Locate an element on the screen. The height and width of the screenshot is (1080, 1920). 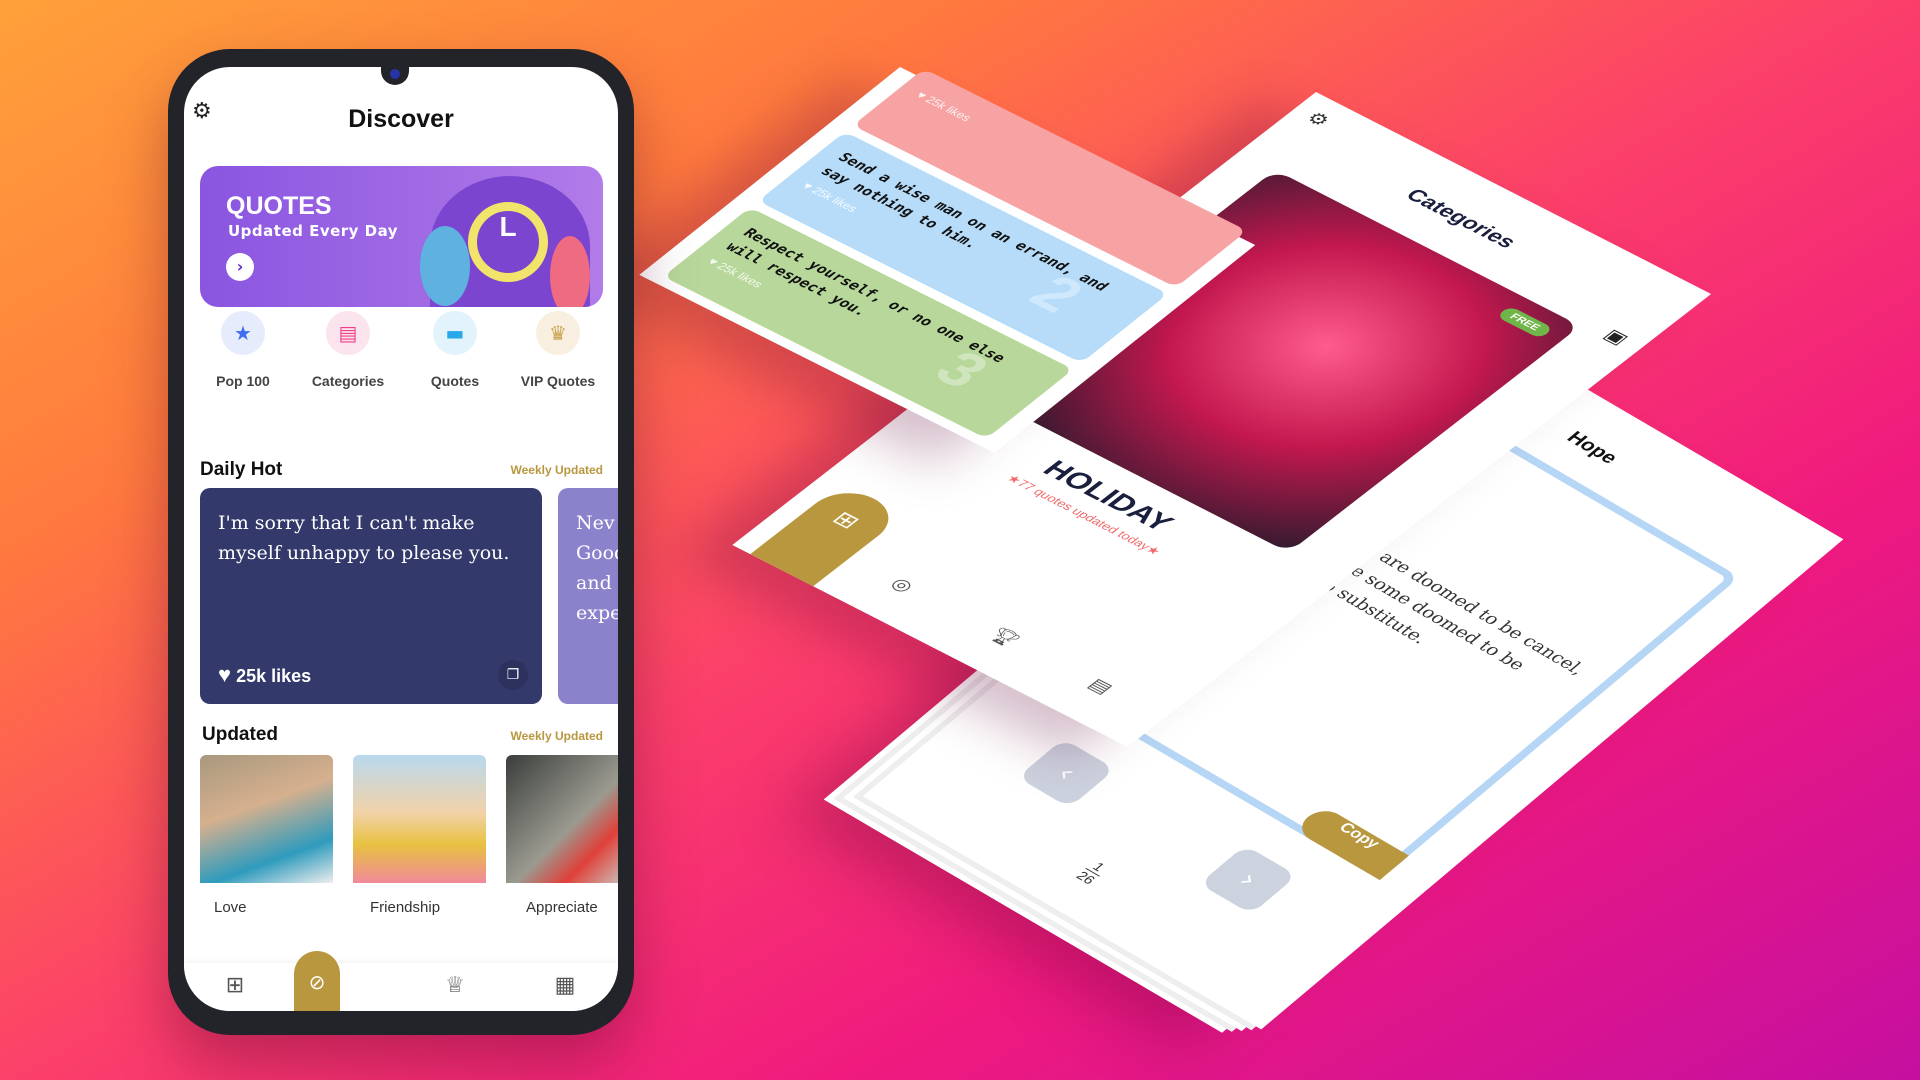
clock-icon: L is located at coordinates (508, 242).